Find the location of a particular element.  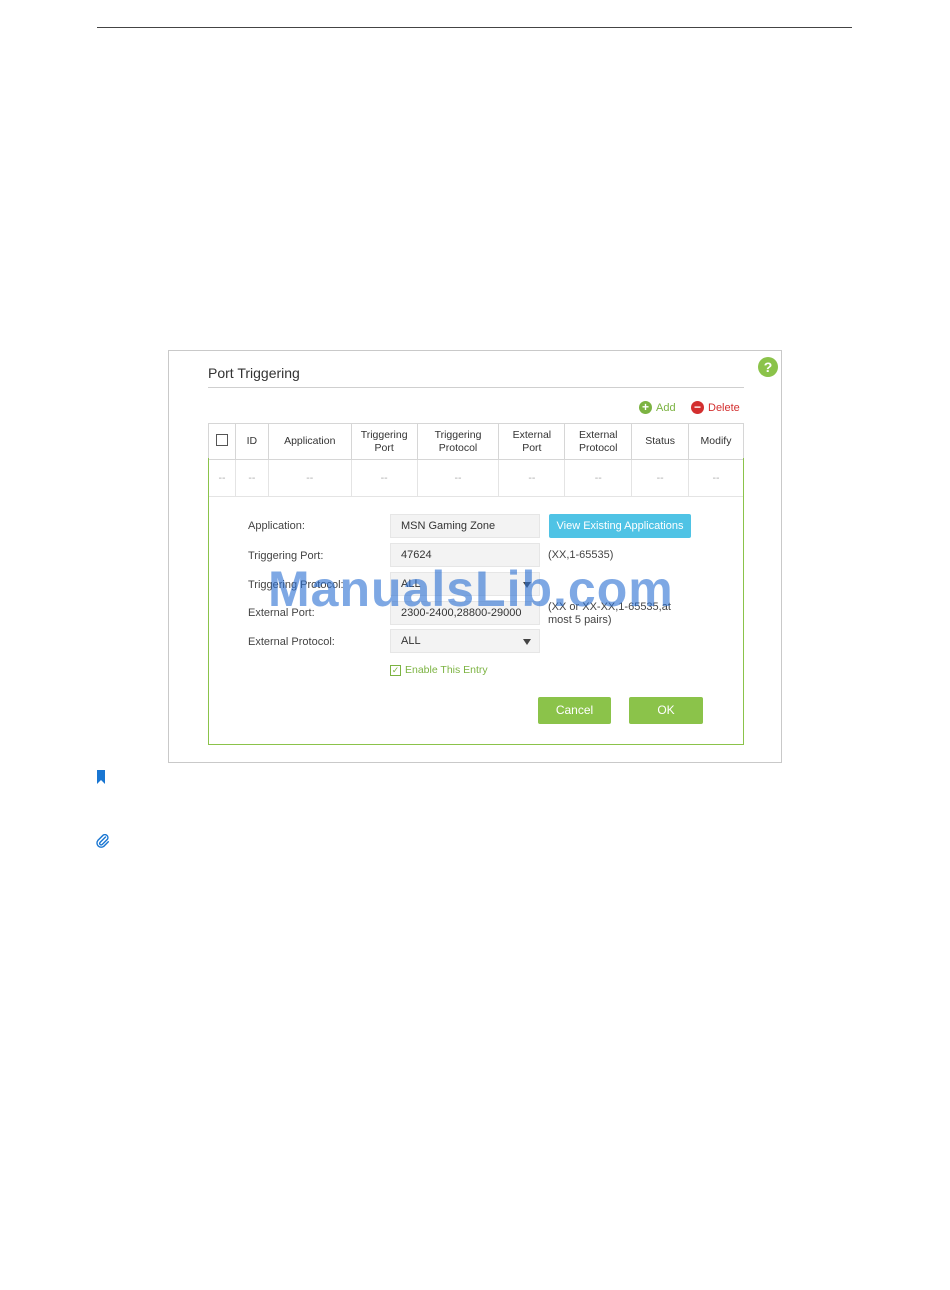

add-button: + Add is located at coordinates (657, 407).